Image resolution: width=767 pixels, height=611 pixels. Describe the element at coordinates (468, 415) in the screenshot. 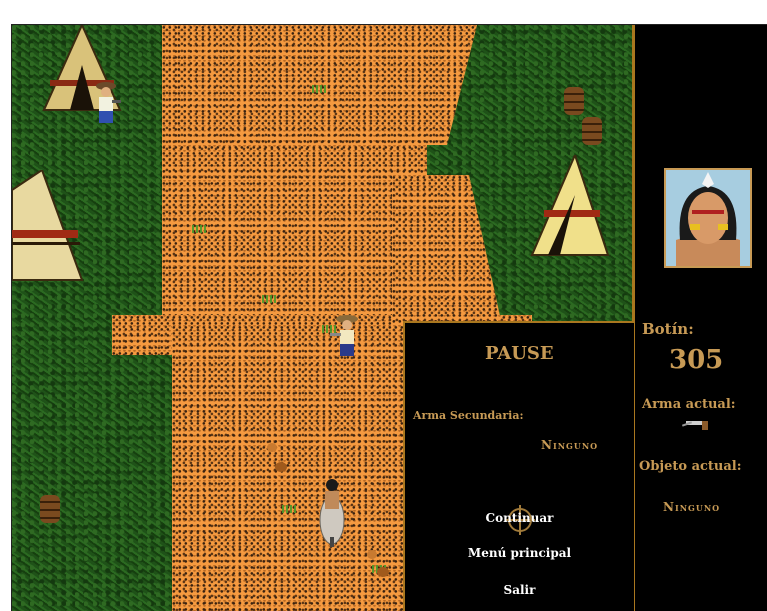

I see `secondary-weapon-label: Arma Secundaria:` at that location.